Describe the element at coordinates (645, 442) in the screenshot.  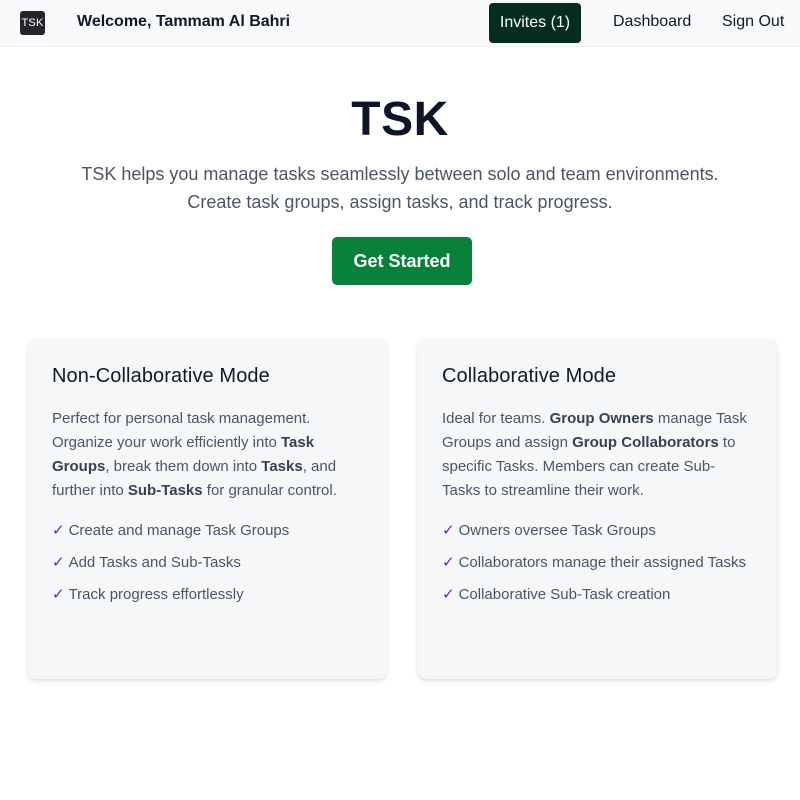
I see `bold-term: Group Collaborators` at that location.